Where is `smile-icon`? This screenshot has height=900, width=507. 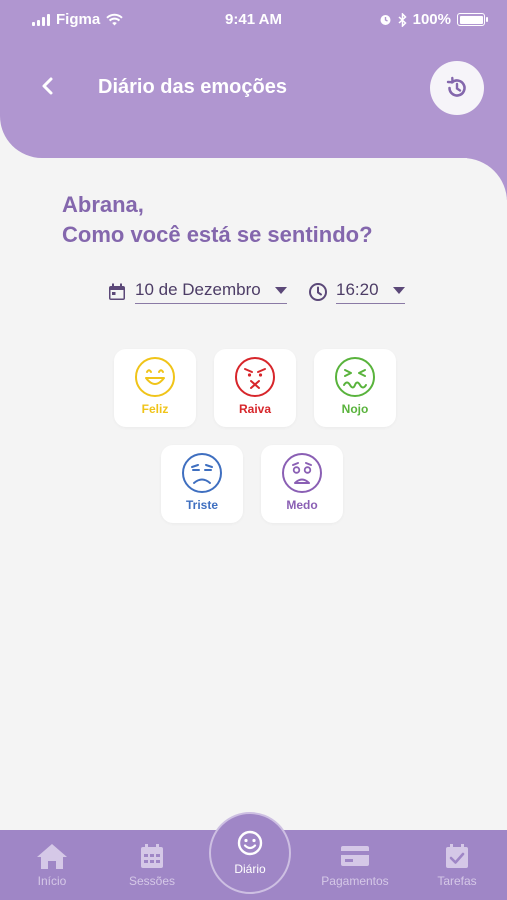
smile-icon is located at coordinates (250, 843).